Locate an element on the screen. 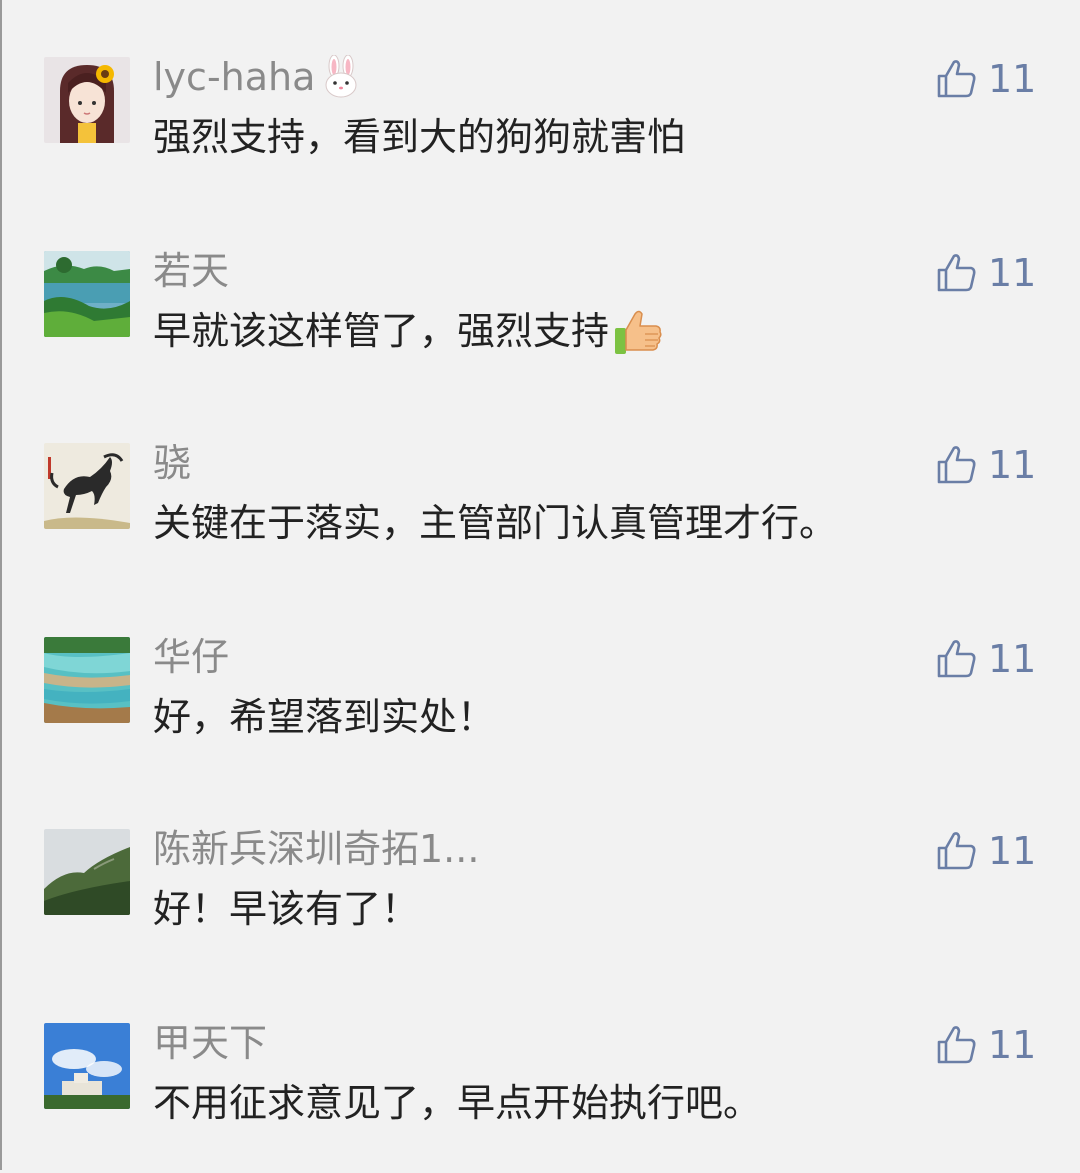 Image resolution: width=1080 pixels, height=1173 pixels. nickname-text: 若天 is located at coordinates (191, 271).